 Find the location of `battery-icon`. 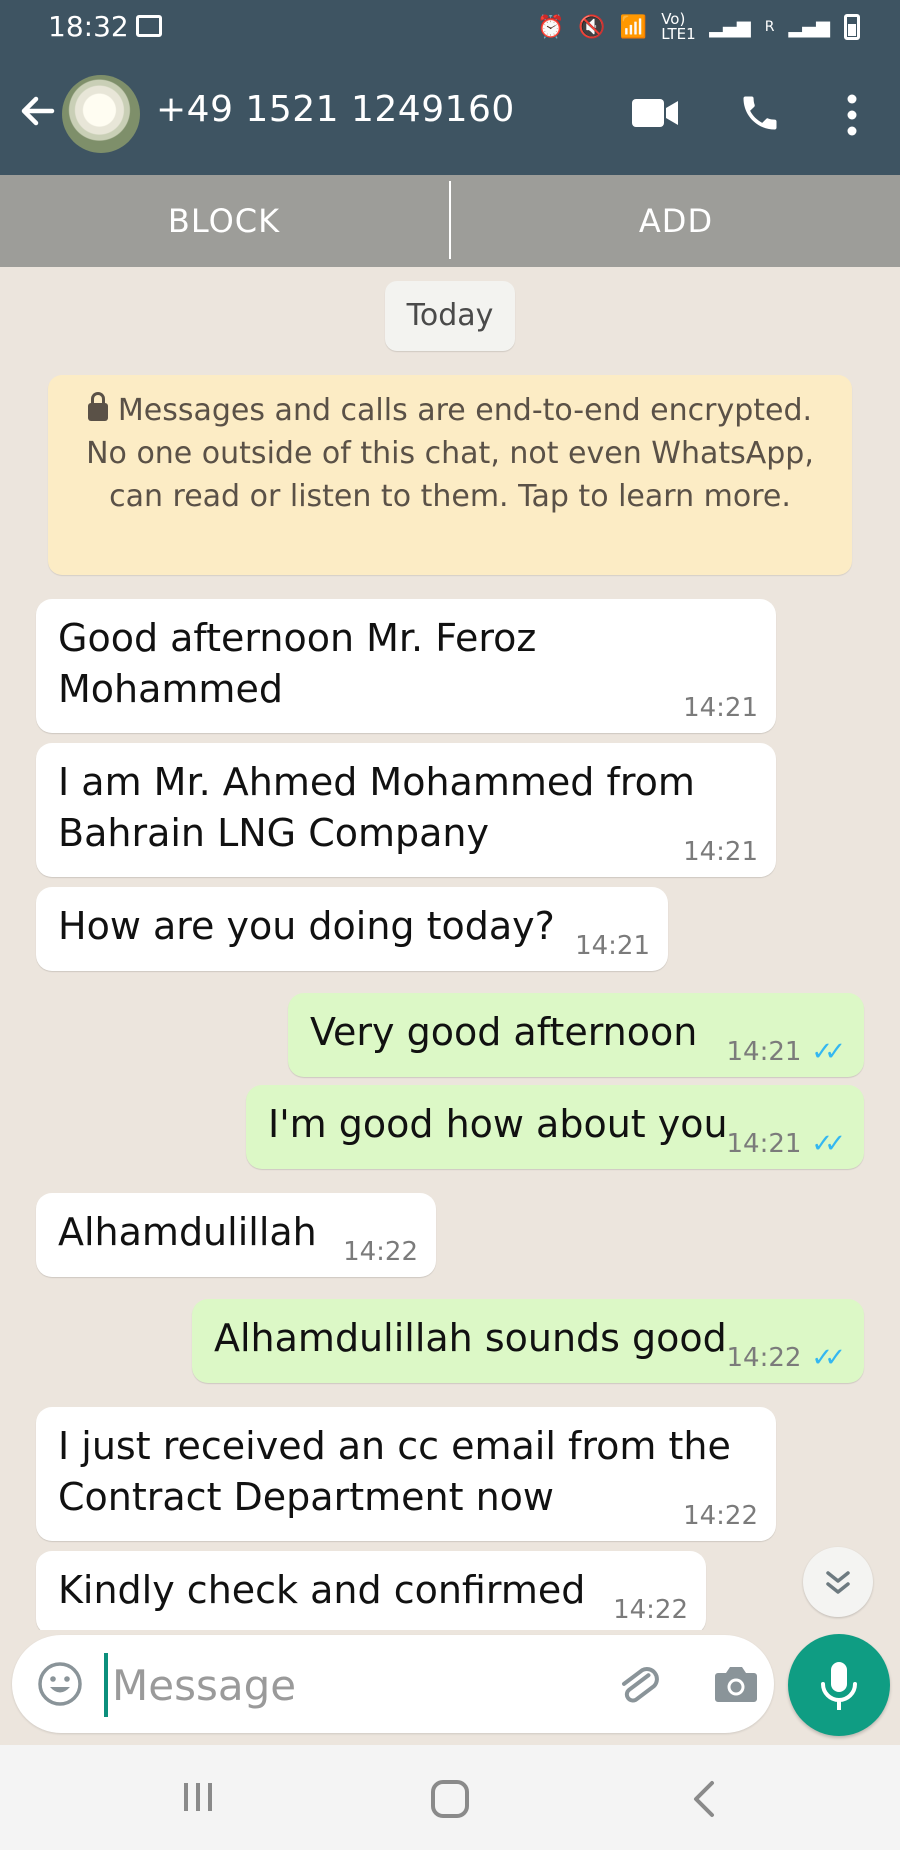

battery-icon is located at coordinates (852, 27).